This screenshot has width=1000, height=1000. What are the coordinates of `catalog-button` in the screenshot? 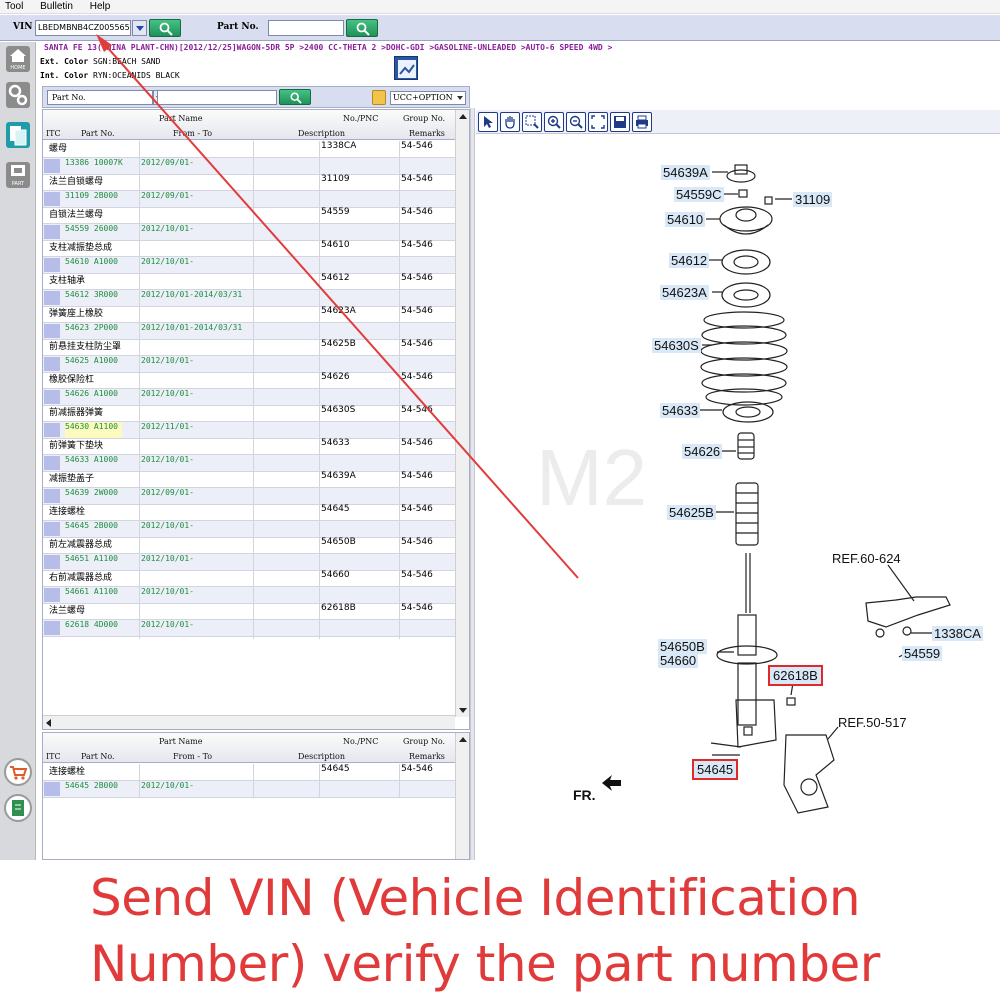 It's located at (18, 135).